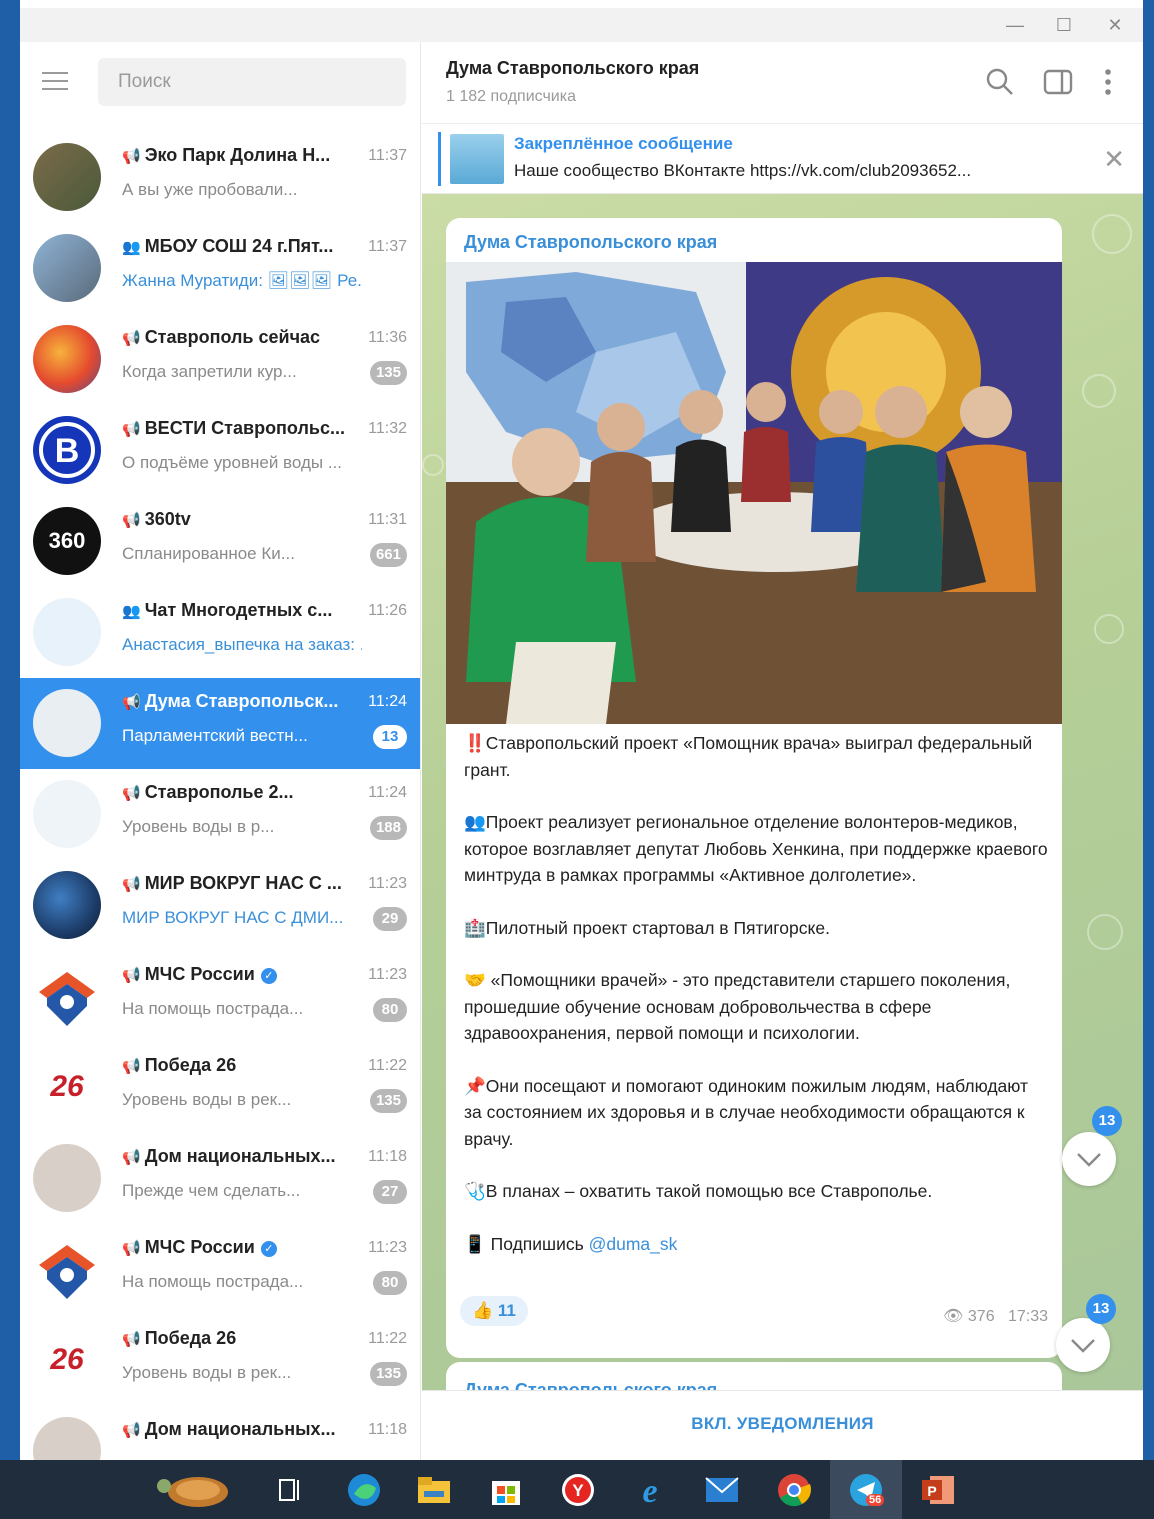 This screenshot has height=1519, width=1154. I want to click on message-bubble: Дума Ставропольского края, so click(754, 1376).